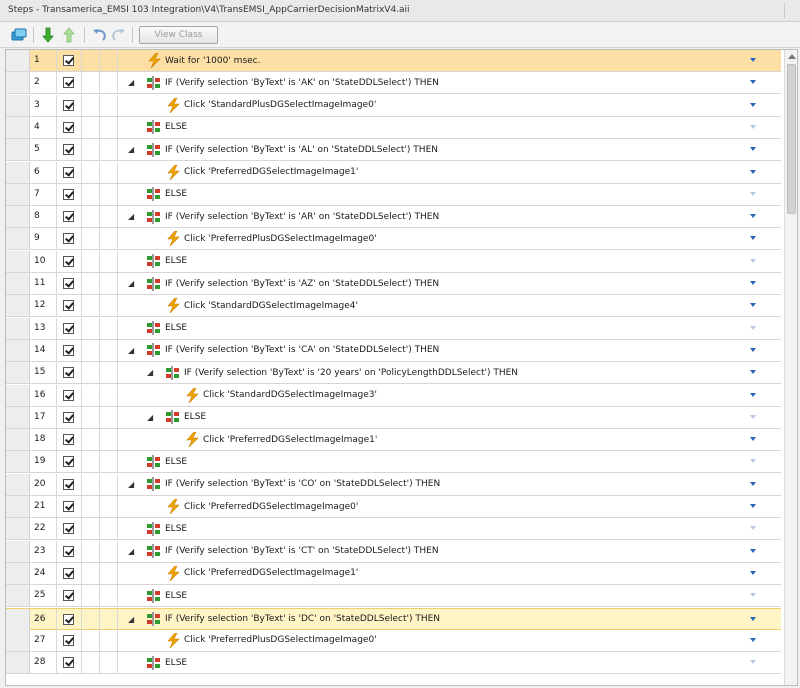  Describe the element at coordinates (790, 10) in the screenshot. I see `panel-grip` at that location.